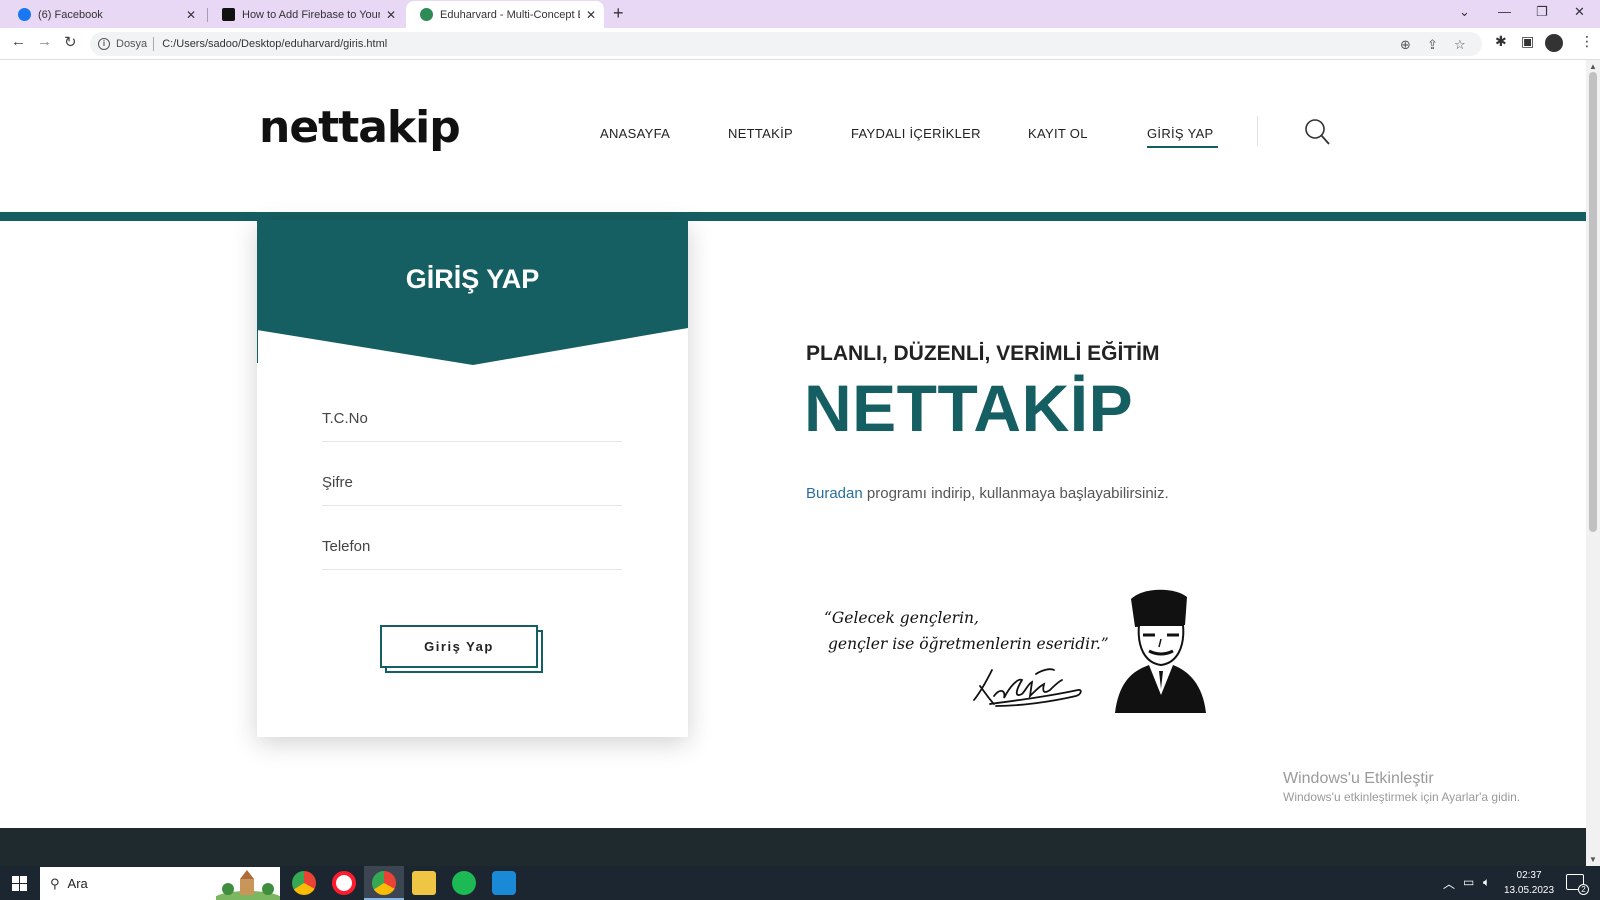 This screenshot has height=900, width=1600. I want to click on download-link: Buradan, so click(834, 493).